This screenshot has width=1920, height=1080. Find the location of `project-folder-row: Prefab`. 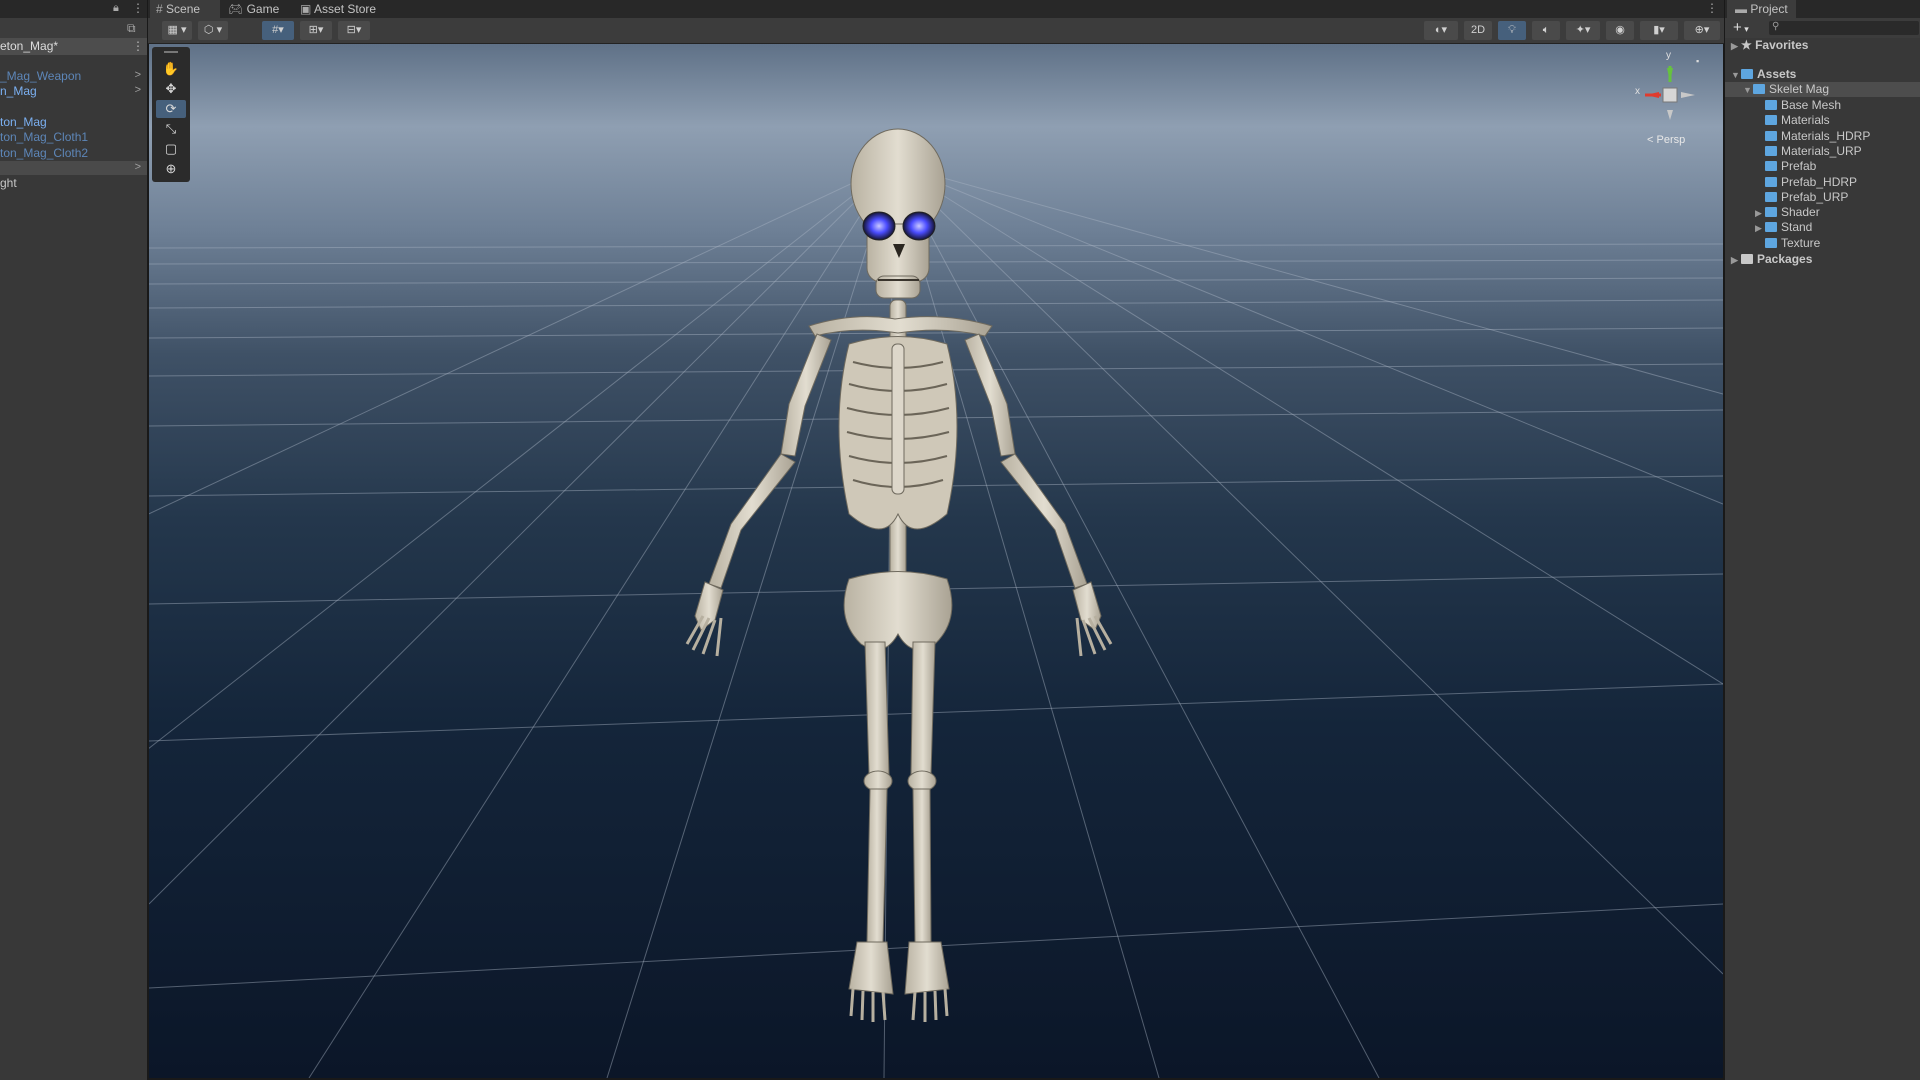

project-folder-row: Prefab is located at coordinates (1785, 166).